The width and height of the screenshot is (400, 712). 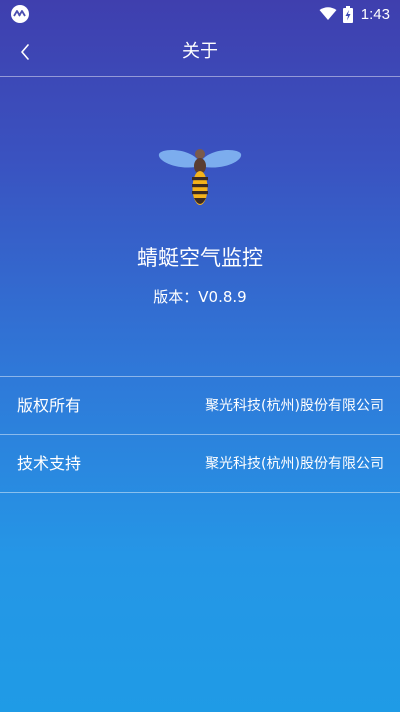 What do you see at coordinates (20, 14) in the screenshot?
I see `app-notification-icon` at bounding box center [20, 14].